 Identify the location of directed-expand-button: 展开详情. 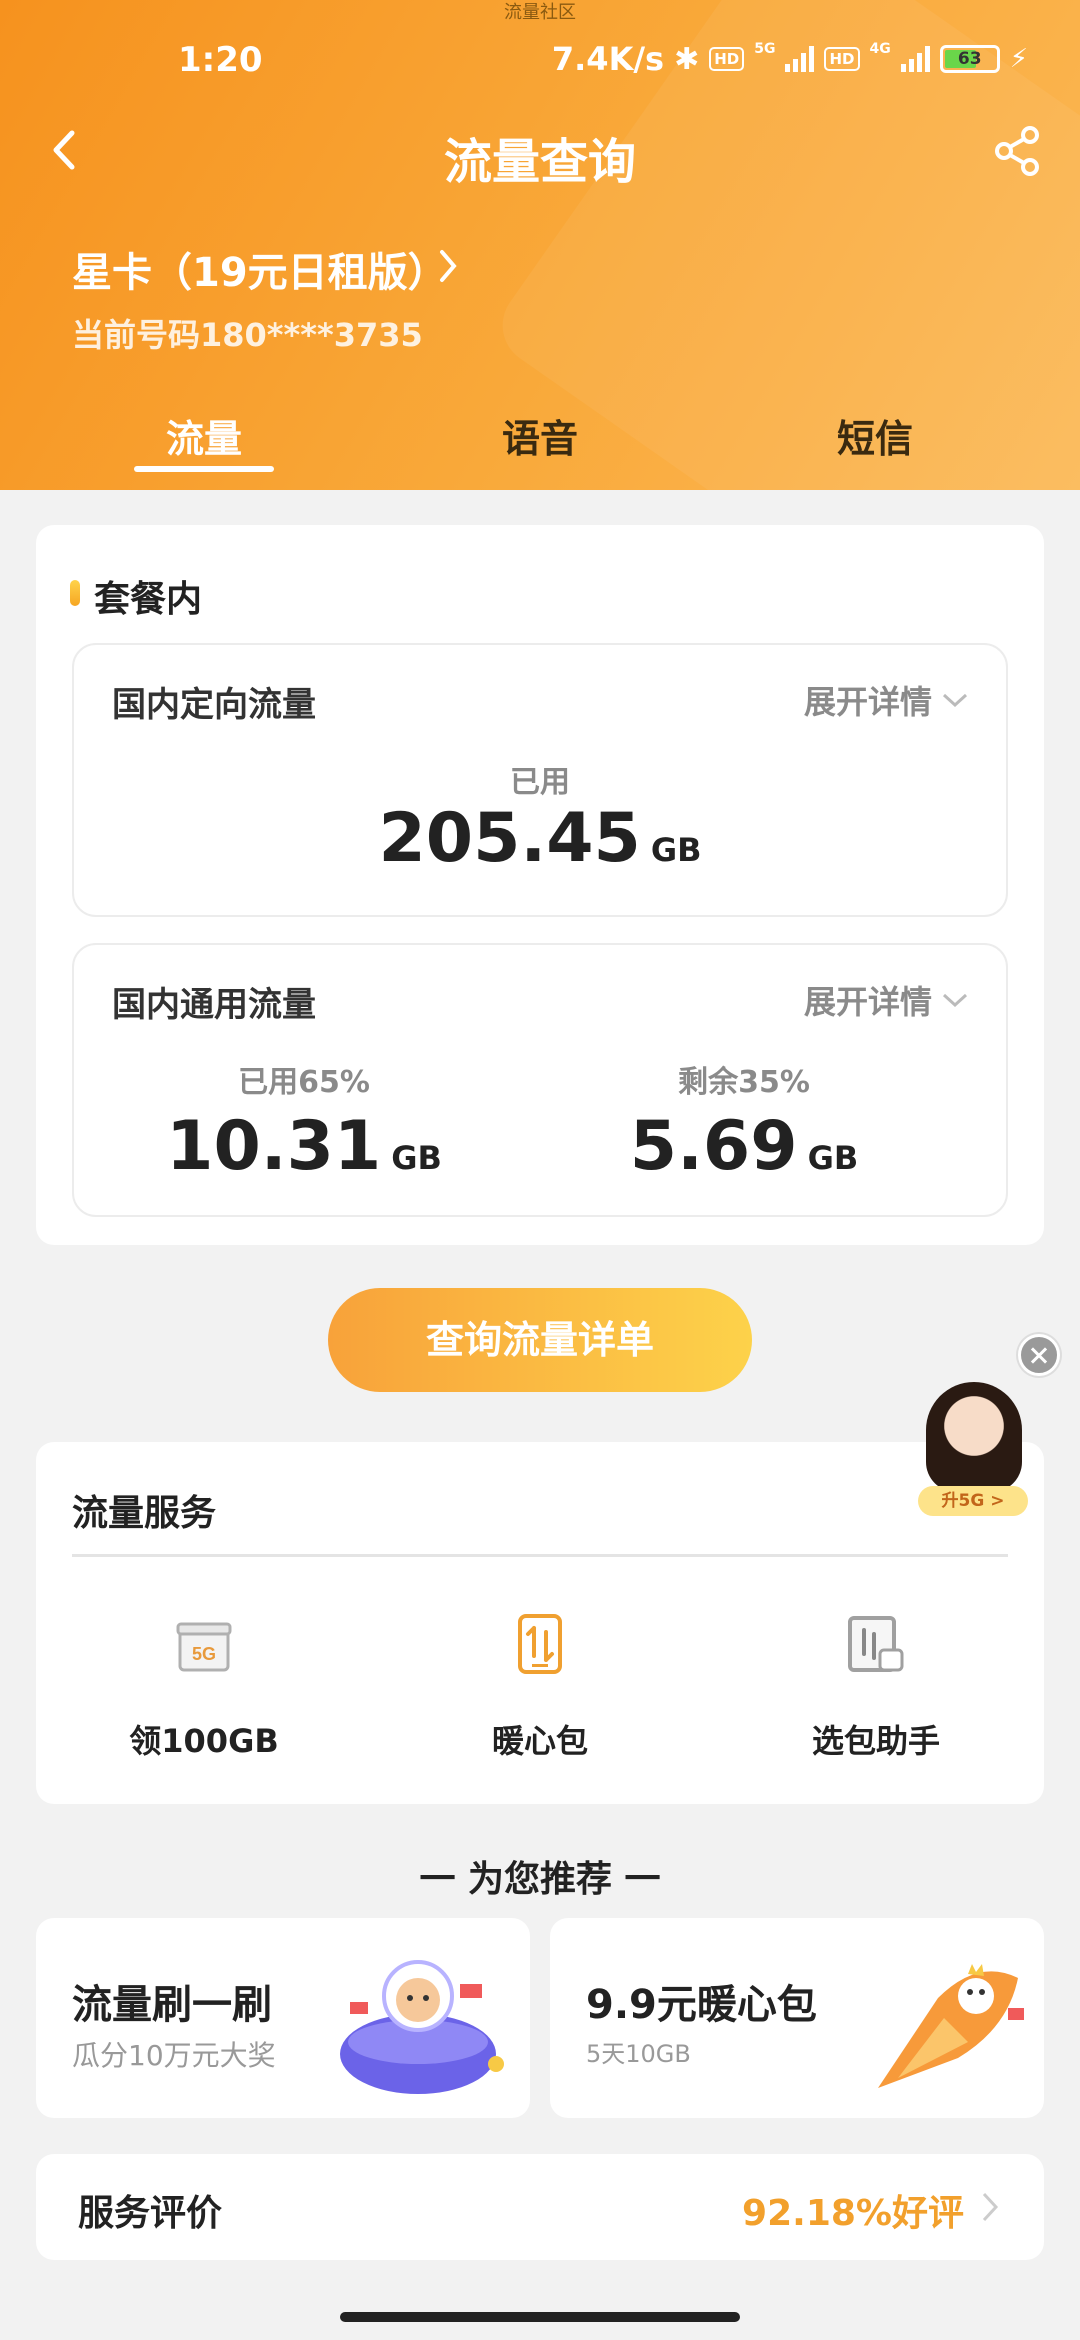
(887, 700).